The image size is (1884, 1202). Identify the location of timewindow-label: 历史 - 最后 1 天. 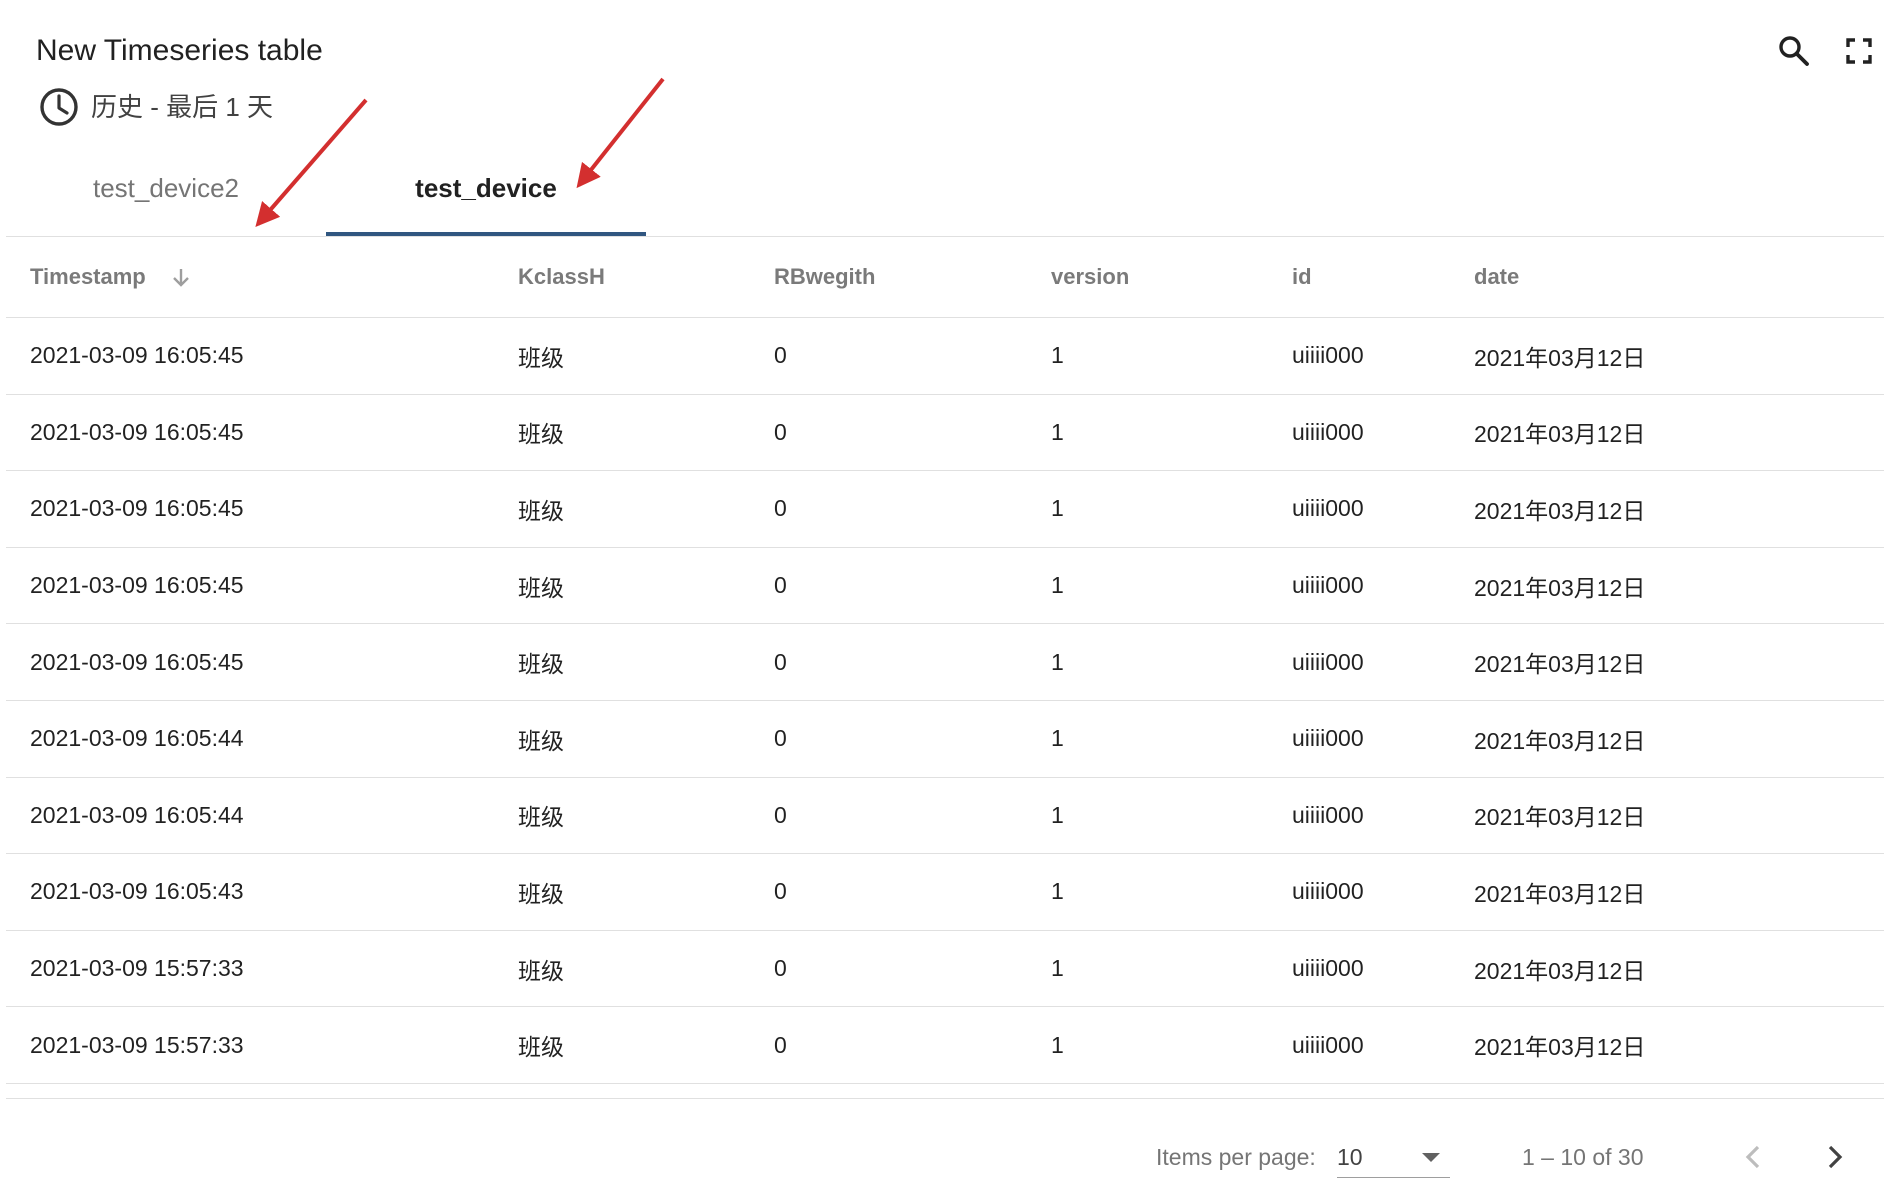
(182, 107).